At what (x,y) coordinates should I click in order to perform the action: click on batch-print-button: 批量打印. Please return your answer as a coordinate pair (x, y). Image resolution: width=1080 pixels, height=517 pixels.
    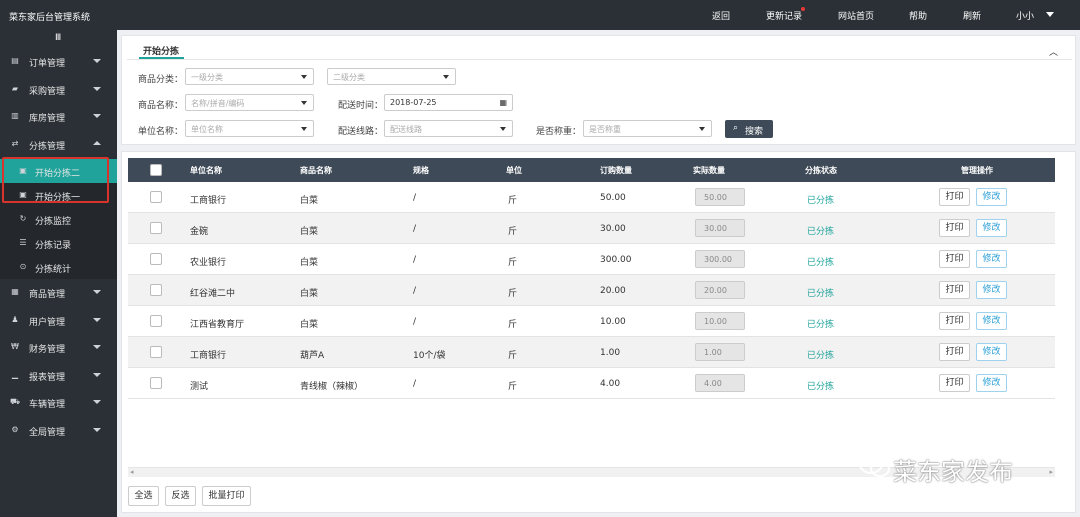
    Looking at the image, I should click on (226, 496).